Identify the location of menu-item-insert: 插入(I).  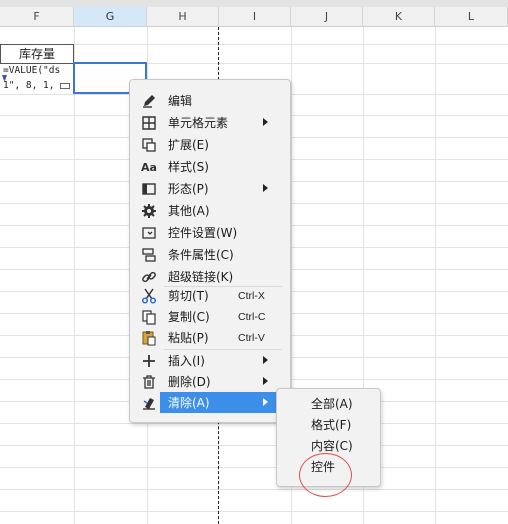
(210, 360).